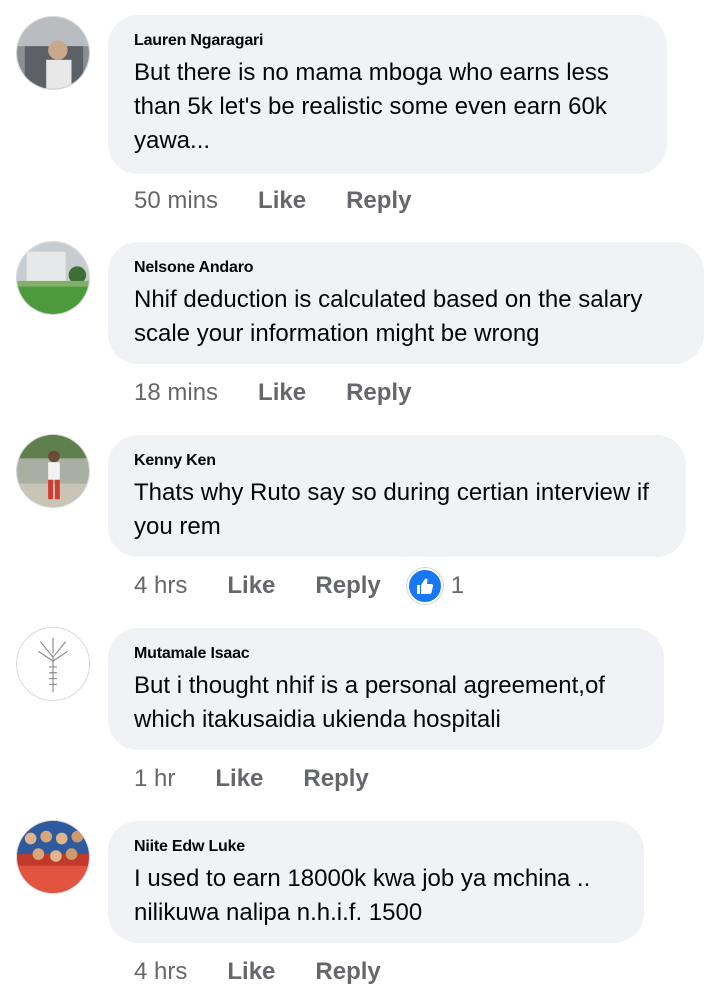 This screenshot has width=720, height=994. Describe the element at coordinates (406, 268) in the screenshot. I see `comment-author: Nelsone Andaro` at that location.